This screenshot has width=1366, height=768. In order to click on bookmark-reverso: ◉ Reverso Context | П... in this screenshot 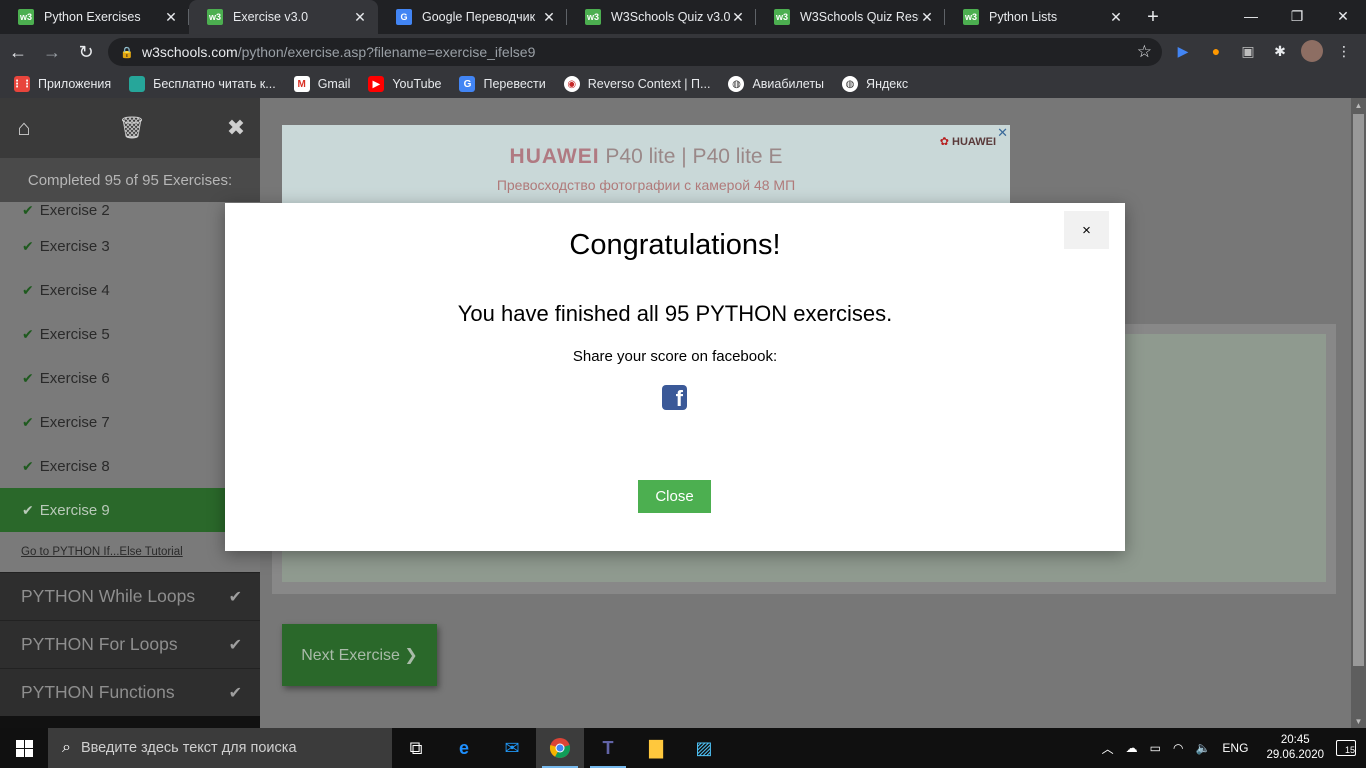, I will do `click(636, 84)`.